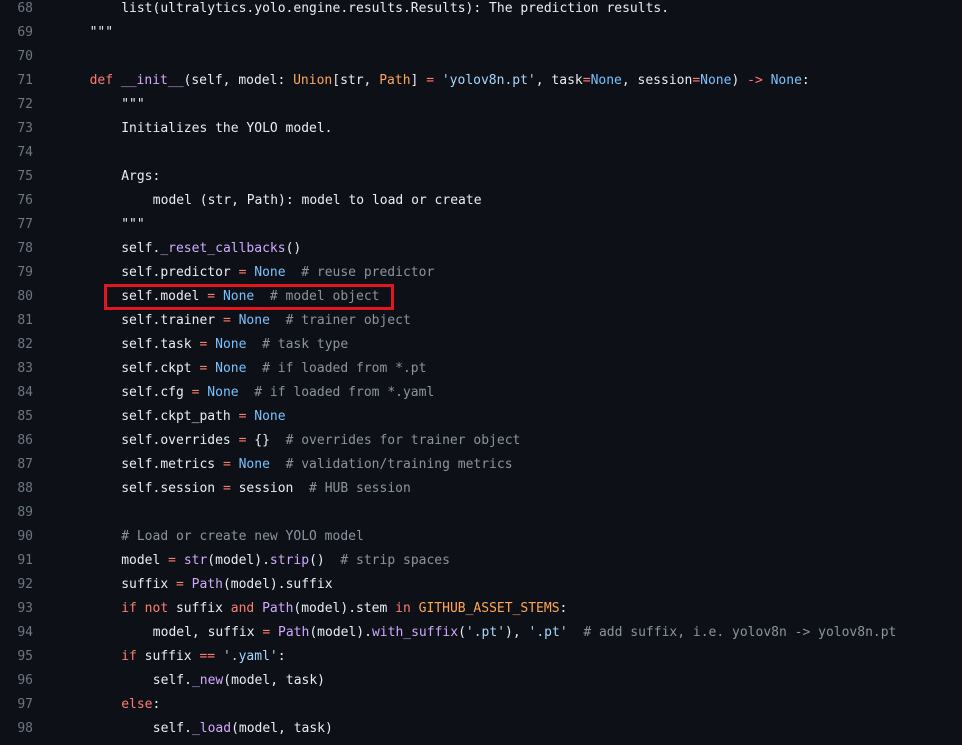 Image resolution: width=962 pixels, height=745 pixels. I want to click on code-line: 85 self.ckpt_path = None, so click(481, 417).